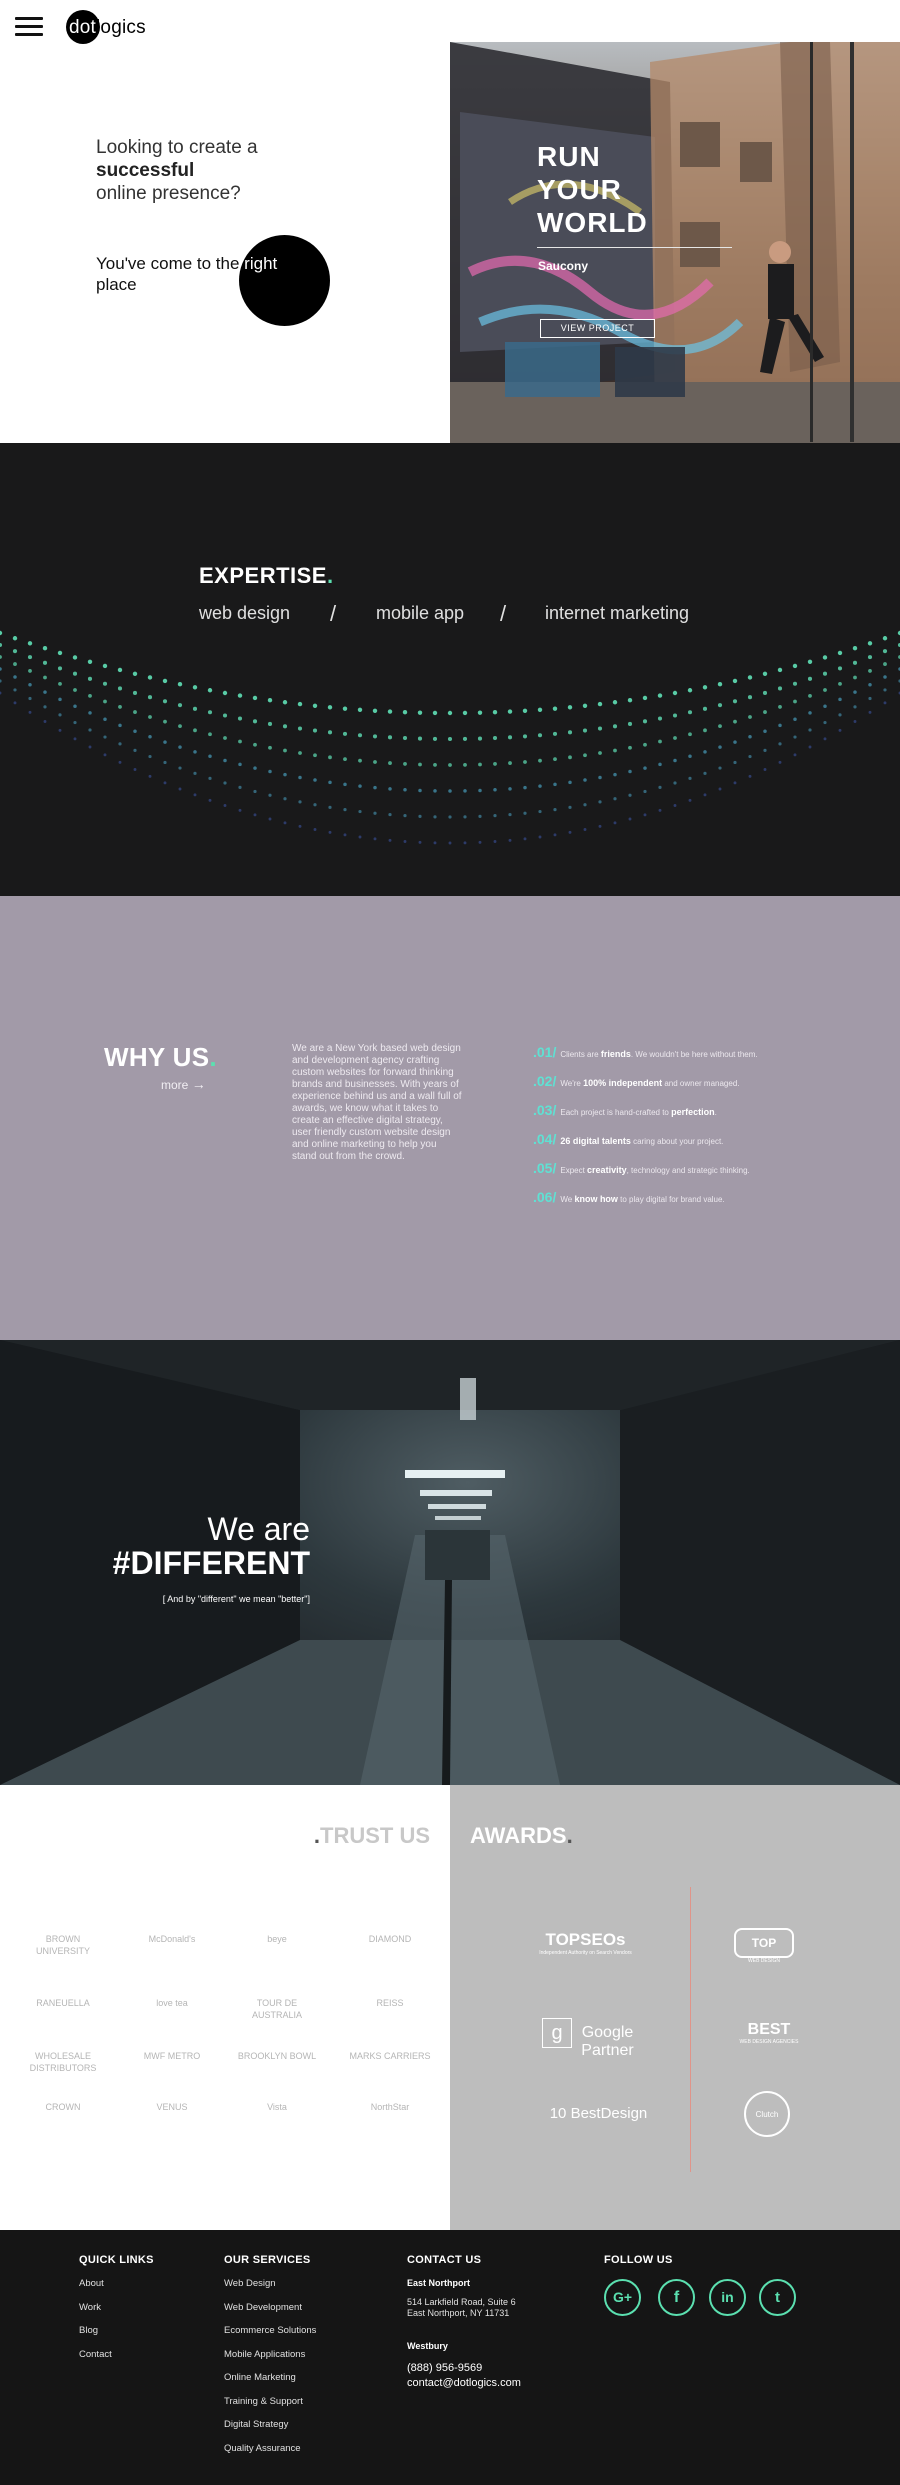 The height and width of the screenshot is (2485, 900). Describe the element at coordinates (622, 2297) in the screenshot. I see `google-plus-icon: G+` at that location.